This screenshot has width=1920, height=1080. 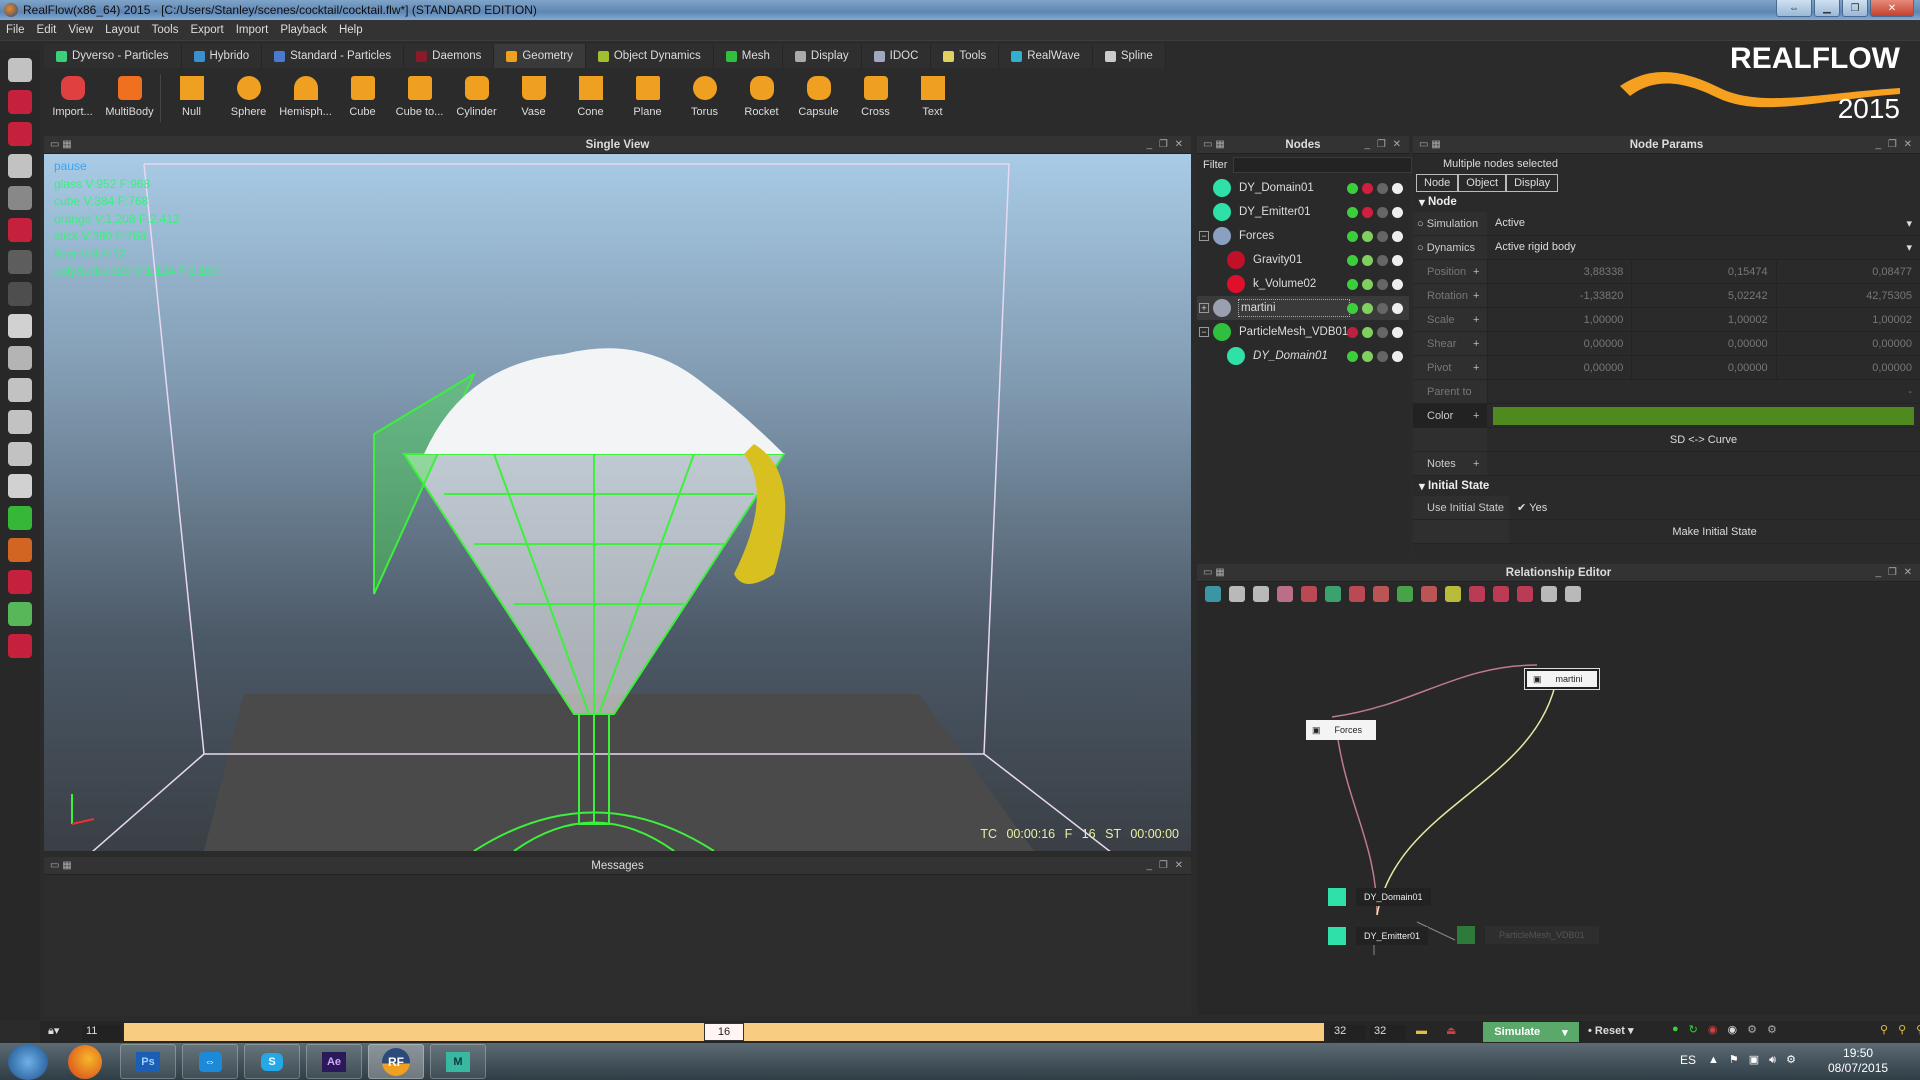 I want to click on disconnect-icon, so click(x=1333, y=594).